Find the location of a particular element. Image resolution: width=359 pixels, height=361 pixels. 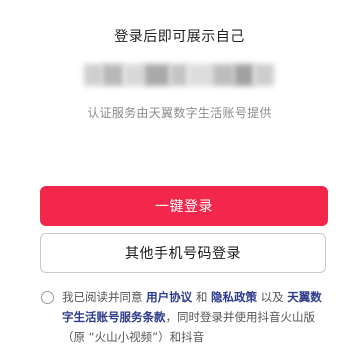

other-phone-login-button: 其他手机号码登录 is located at coordinates (183, 253).